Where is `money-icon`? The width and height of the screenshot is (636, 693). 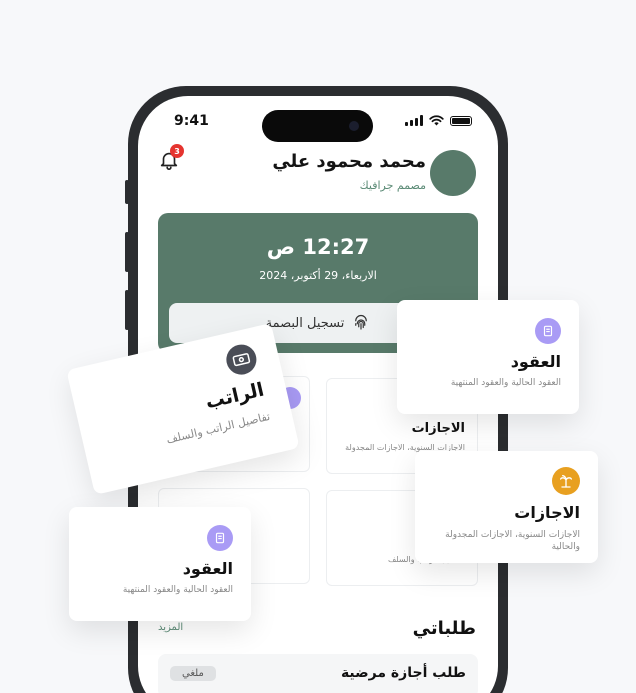 money-icon is located at coordinates (241, 359).